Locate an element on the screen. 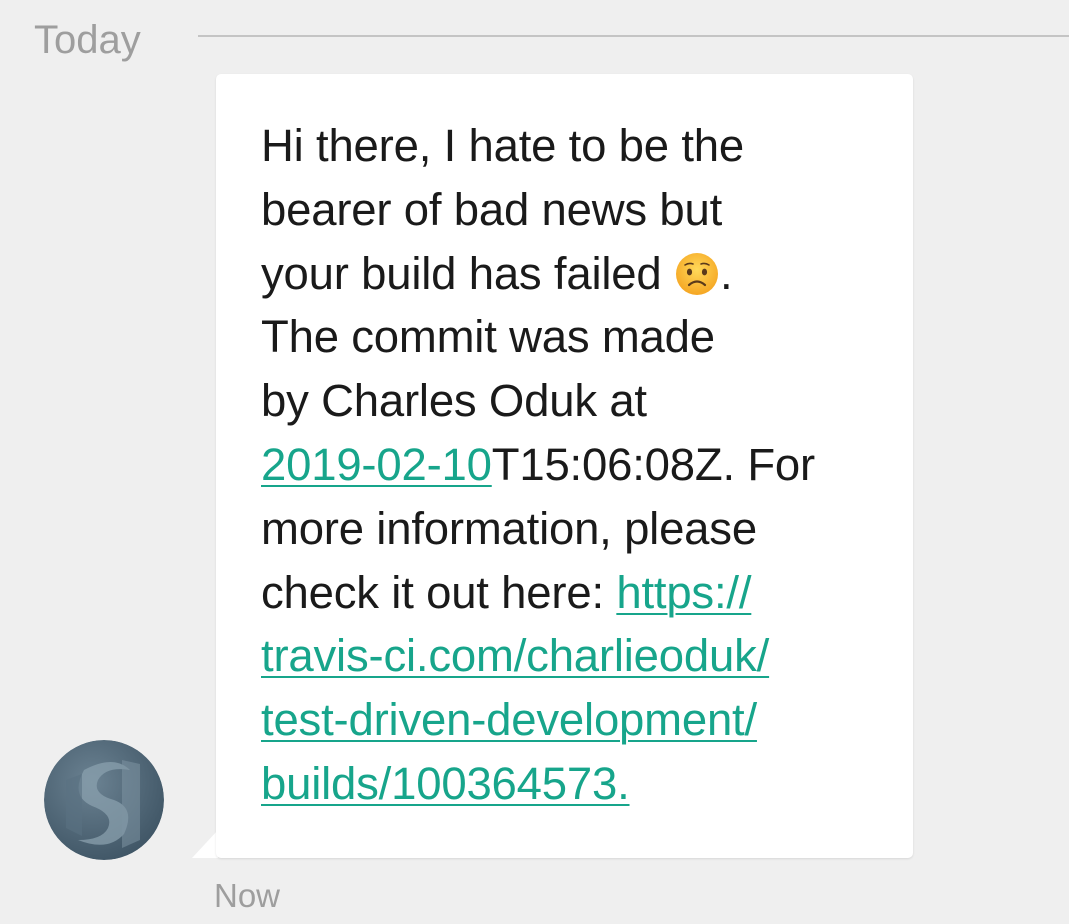 The width and height of the screenshot is (1069, 924). message-line: 2019-02-10T15:06:08Z. For is located at coordinates (571, 465).